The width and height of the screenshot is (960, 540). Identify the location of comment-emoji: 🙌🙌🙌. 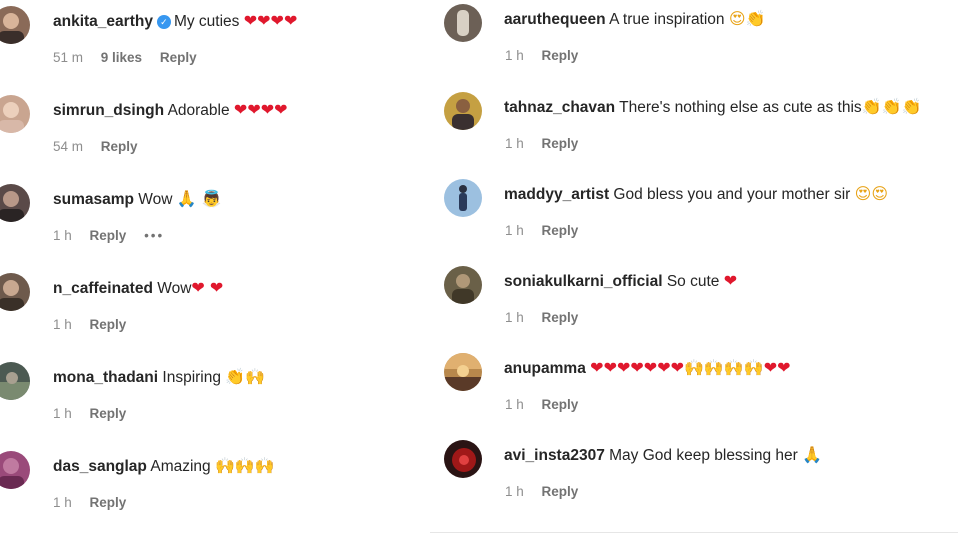
(244, 465).